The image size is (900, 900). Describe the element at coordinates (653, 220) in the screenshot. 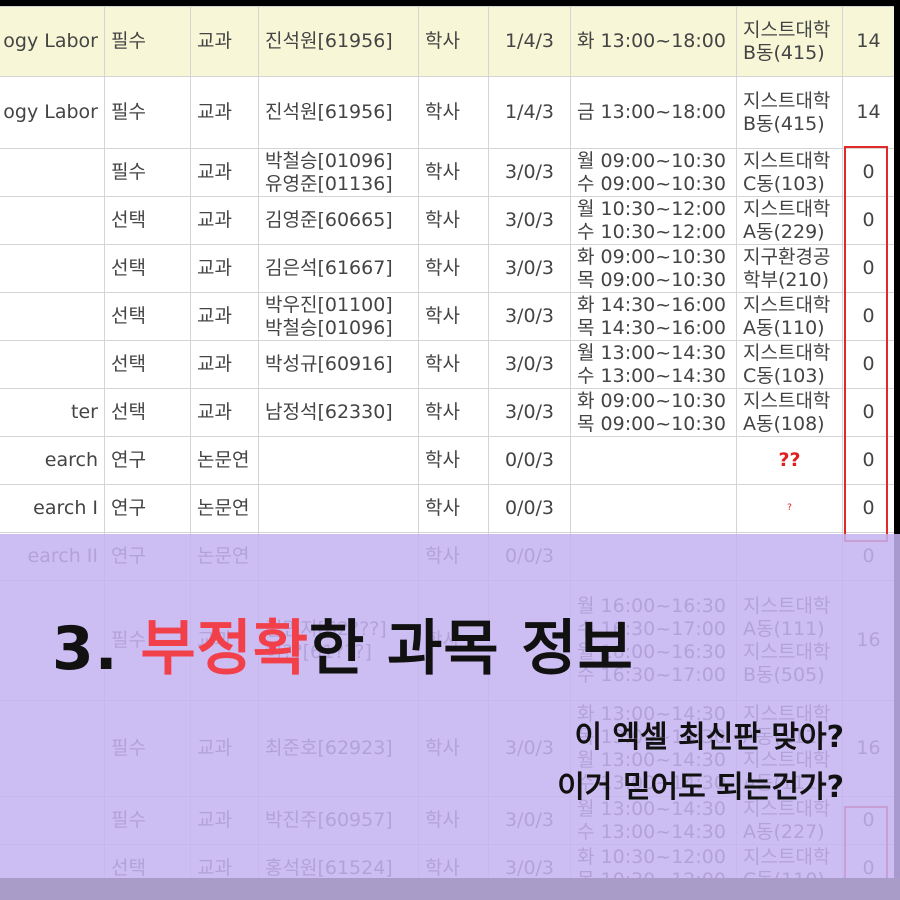

I see `schedule-cell: 월 10:30~12:00 수 10:30~12:00` at that location.